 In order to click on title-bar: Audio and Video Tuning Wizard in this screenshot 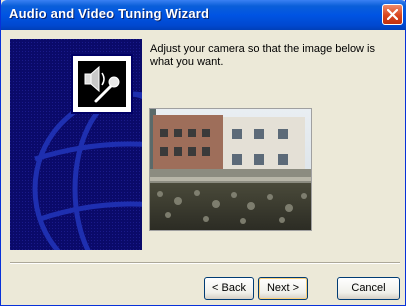, I will do `click(203, 15)`.